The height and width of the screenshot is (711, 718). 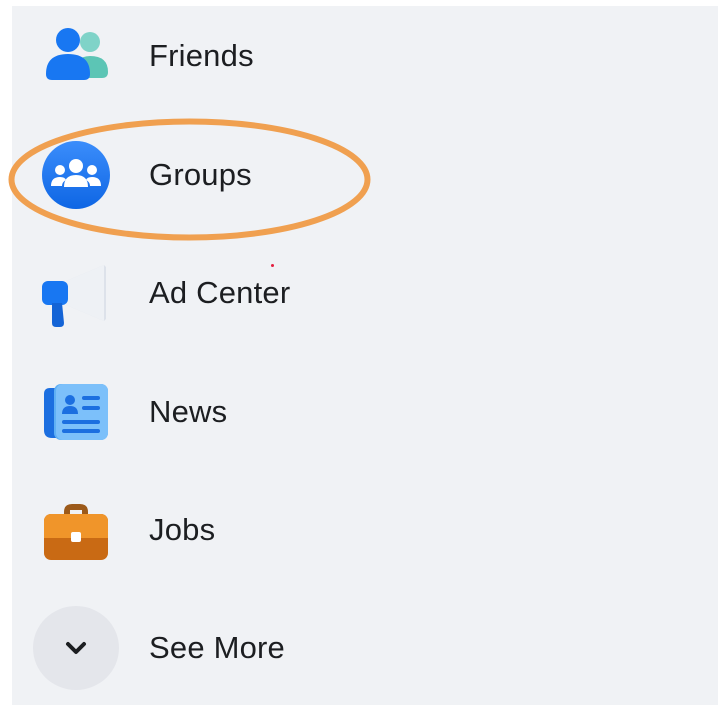 What do you see at coordinates (217, 647) in the screenshot?
I see `see-more-label: See More` at bounding box center [217, 647].